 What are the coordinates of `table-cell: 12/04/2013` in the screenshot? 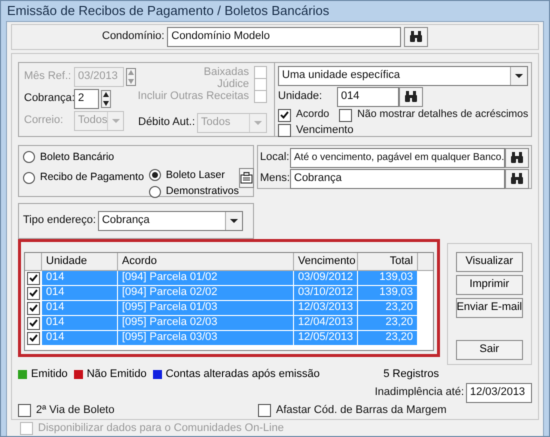 It's located at (326, 323).